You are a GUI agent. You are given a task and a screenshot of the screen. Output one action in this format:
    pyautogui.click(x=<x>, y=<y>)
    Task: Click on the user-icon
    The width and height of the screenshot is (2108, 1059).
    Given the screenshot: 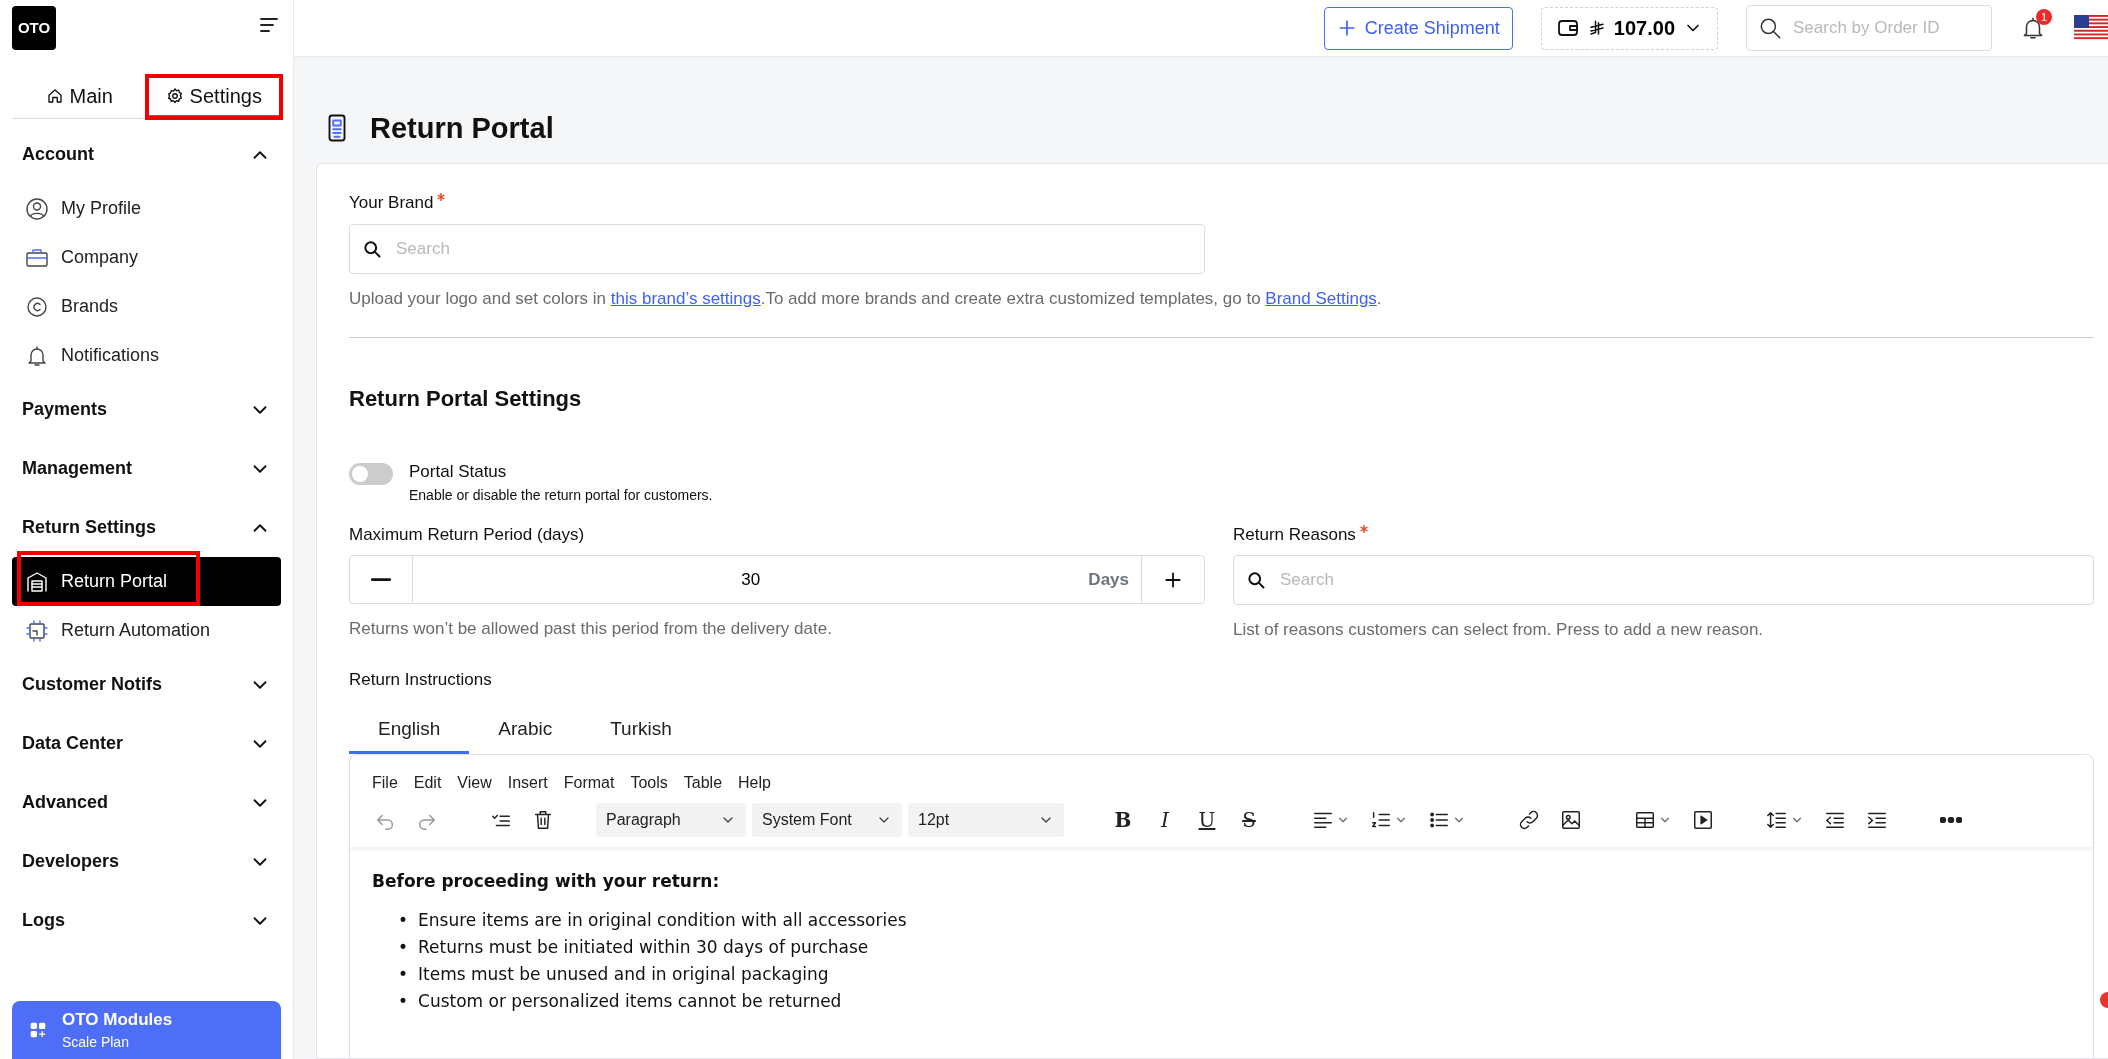 What is the action you would take?
    pyautogui.click(x=37, y=208)
    